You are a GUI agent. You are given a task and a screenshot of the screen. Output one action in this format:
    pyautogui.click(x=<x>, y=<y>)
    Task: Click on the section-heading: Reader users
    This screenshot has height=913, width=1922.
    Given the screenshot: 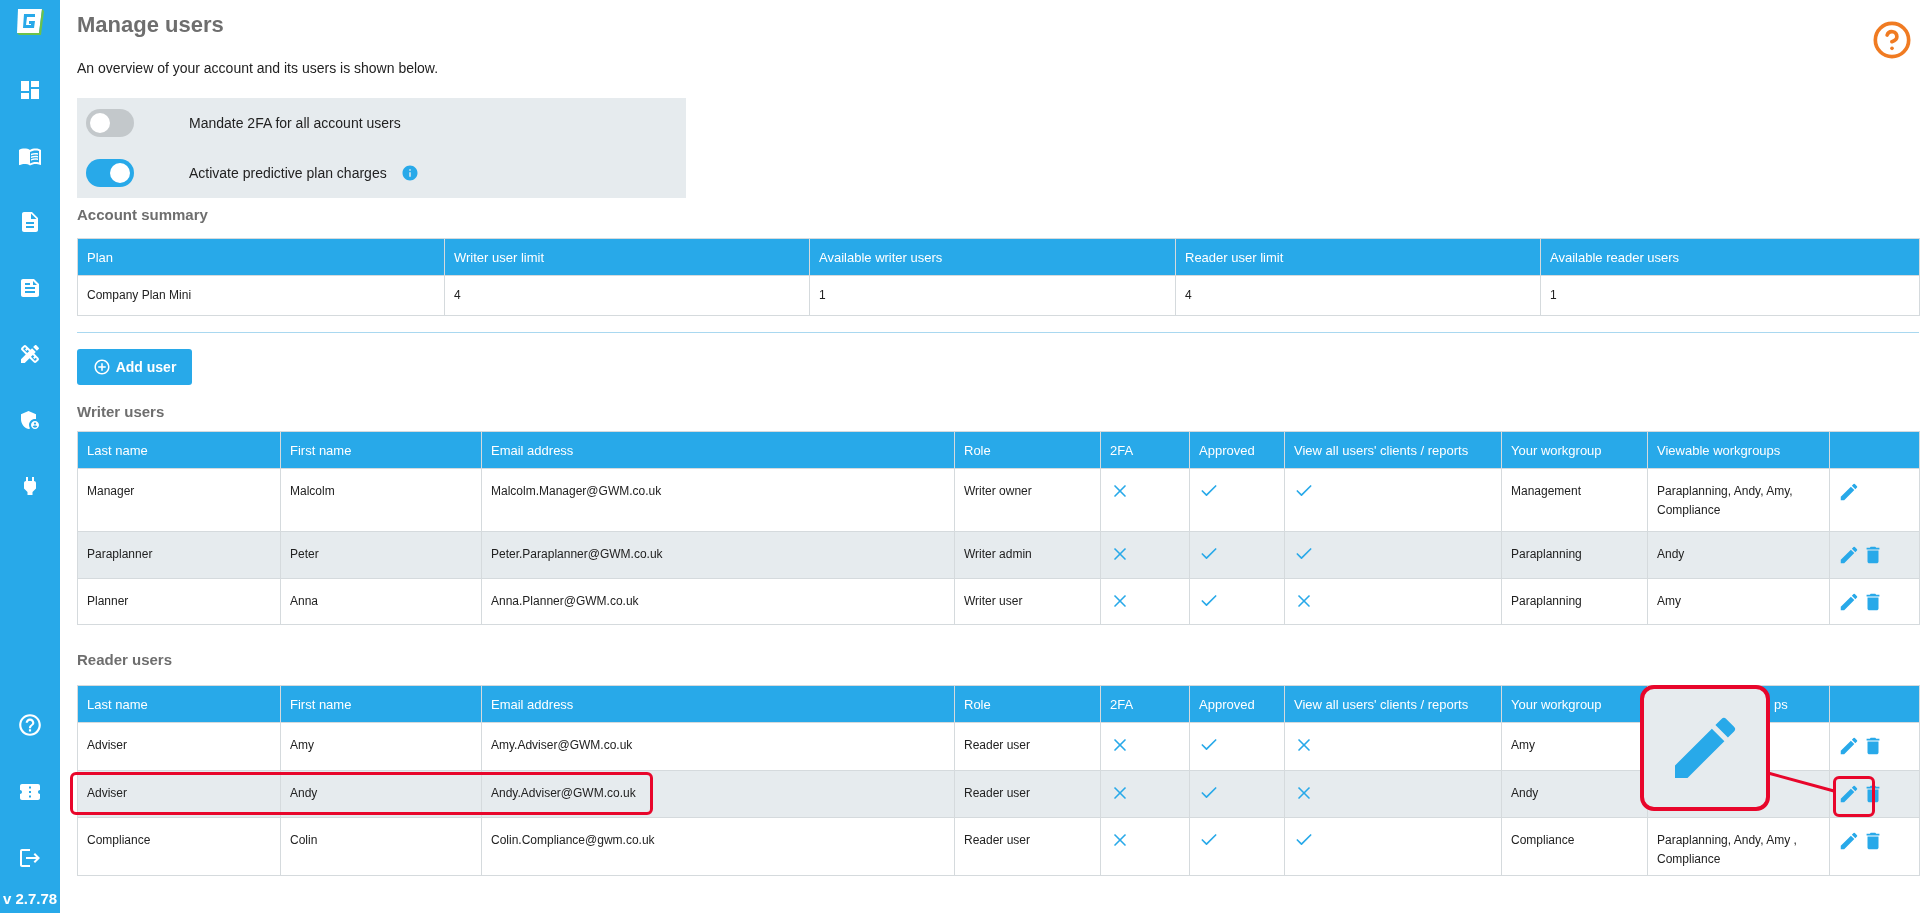 What is the action you would take?
    pyautogui.click(x=125, y=660)
    